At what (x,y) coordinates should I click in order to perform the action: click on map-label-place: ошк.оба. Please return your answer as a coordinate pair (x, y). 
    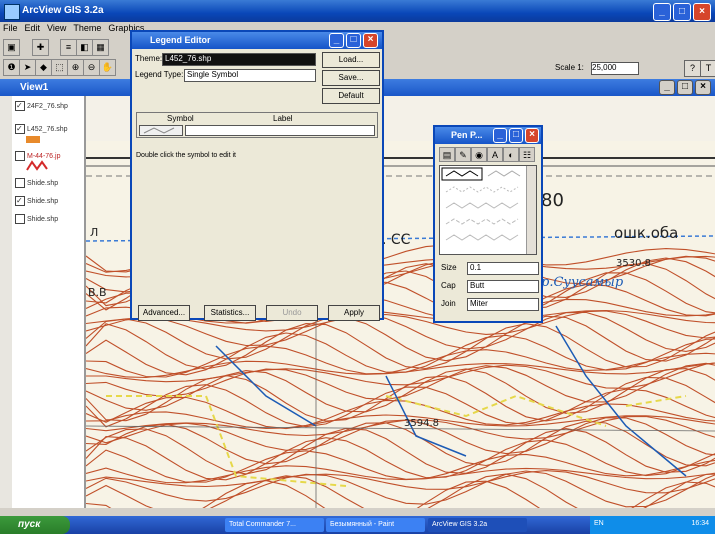
    Looking at the image, I should click on (646, 233).